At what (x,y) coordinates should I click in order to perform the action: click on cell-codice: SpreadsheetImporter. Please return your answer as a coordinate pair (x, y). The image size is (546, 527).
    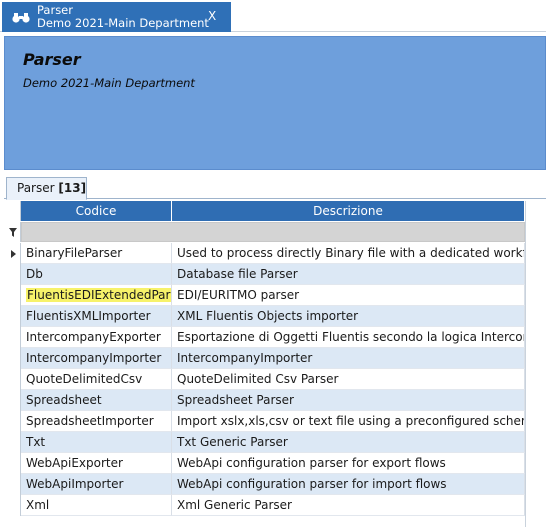
    Looking at the image, I should click on (96, 421).